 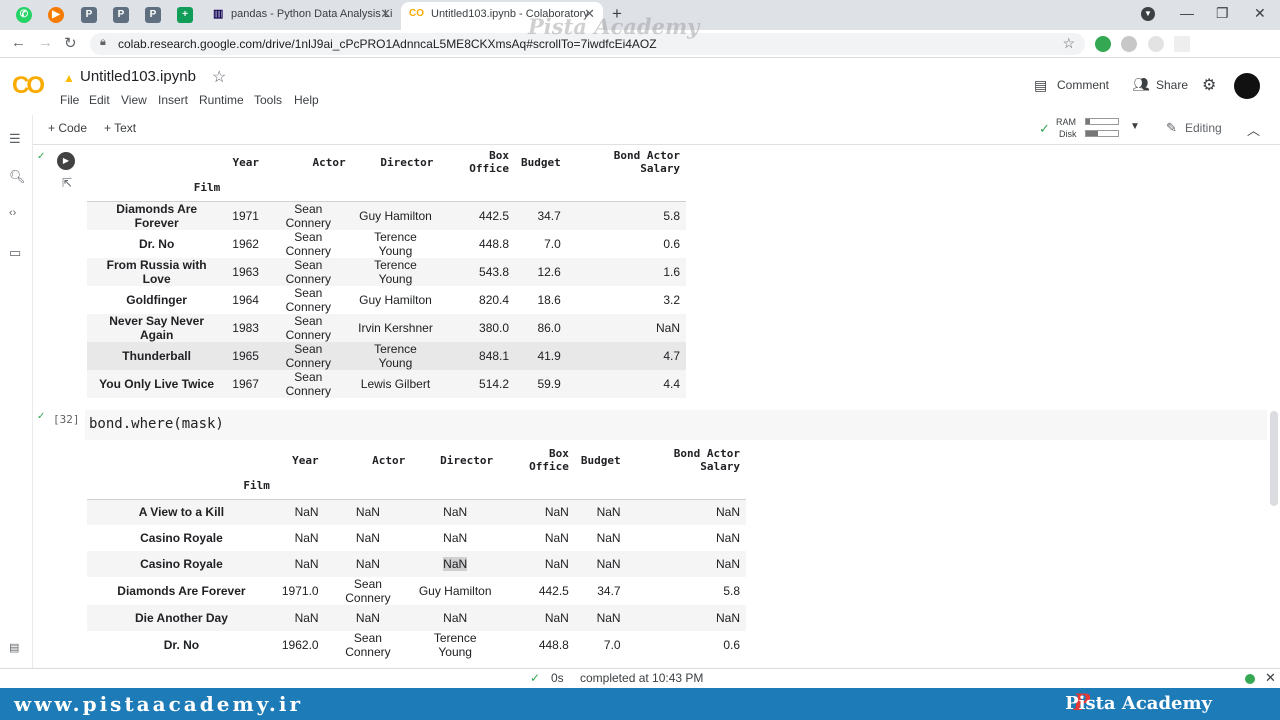 What do you see at coordinates (614, 26) in the screenshot?
I see `watermark-overlay: Pista Academy` at bounding box center [614, 26].